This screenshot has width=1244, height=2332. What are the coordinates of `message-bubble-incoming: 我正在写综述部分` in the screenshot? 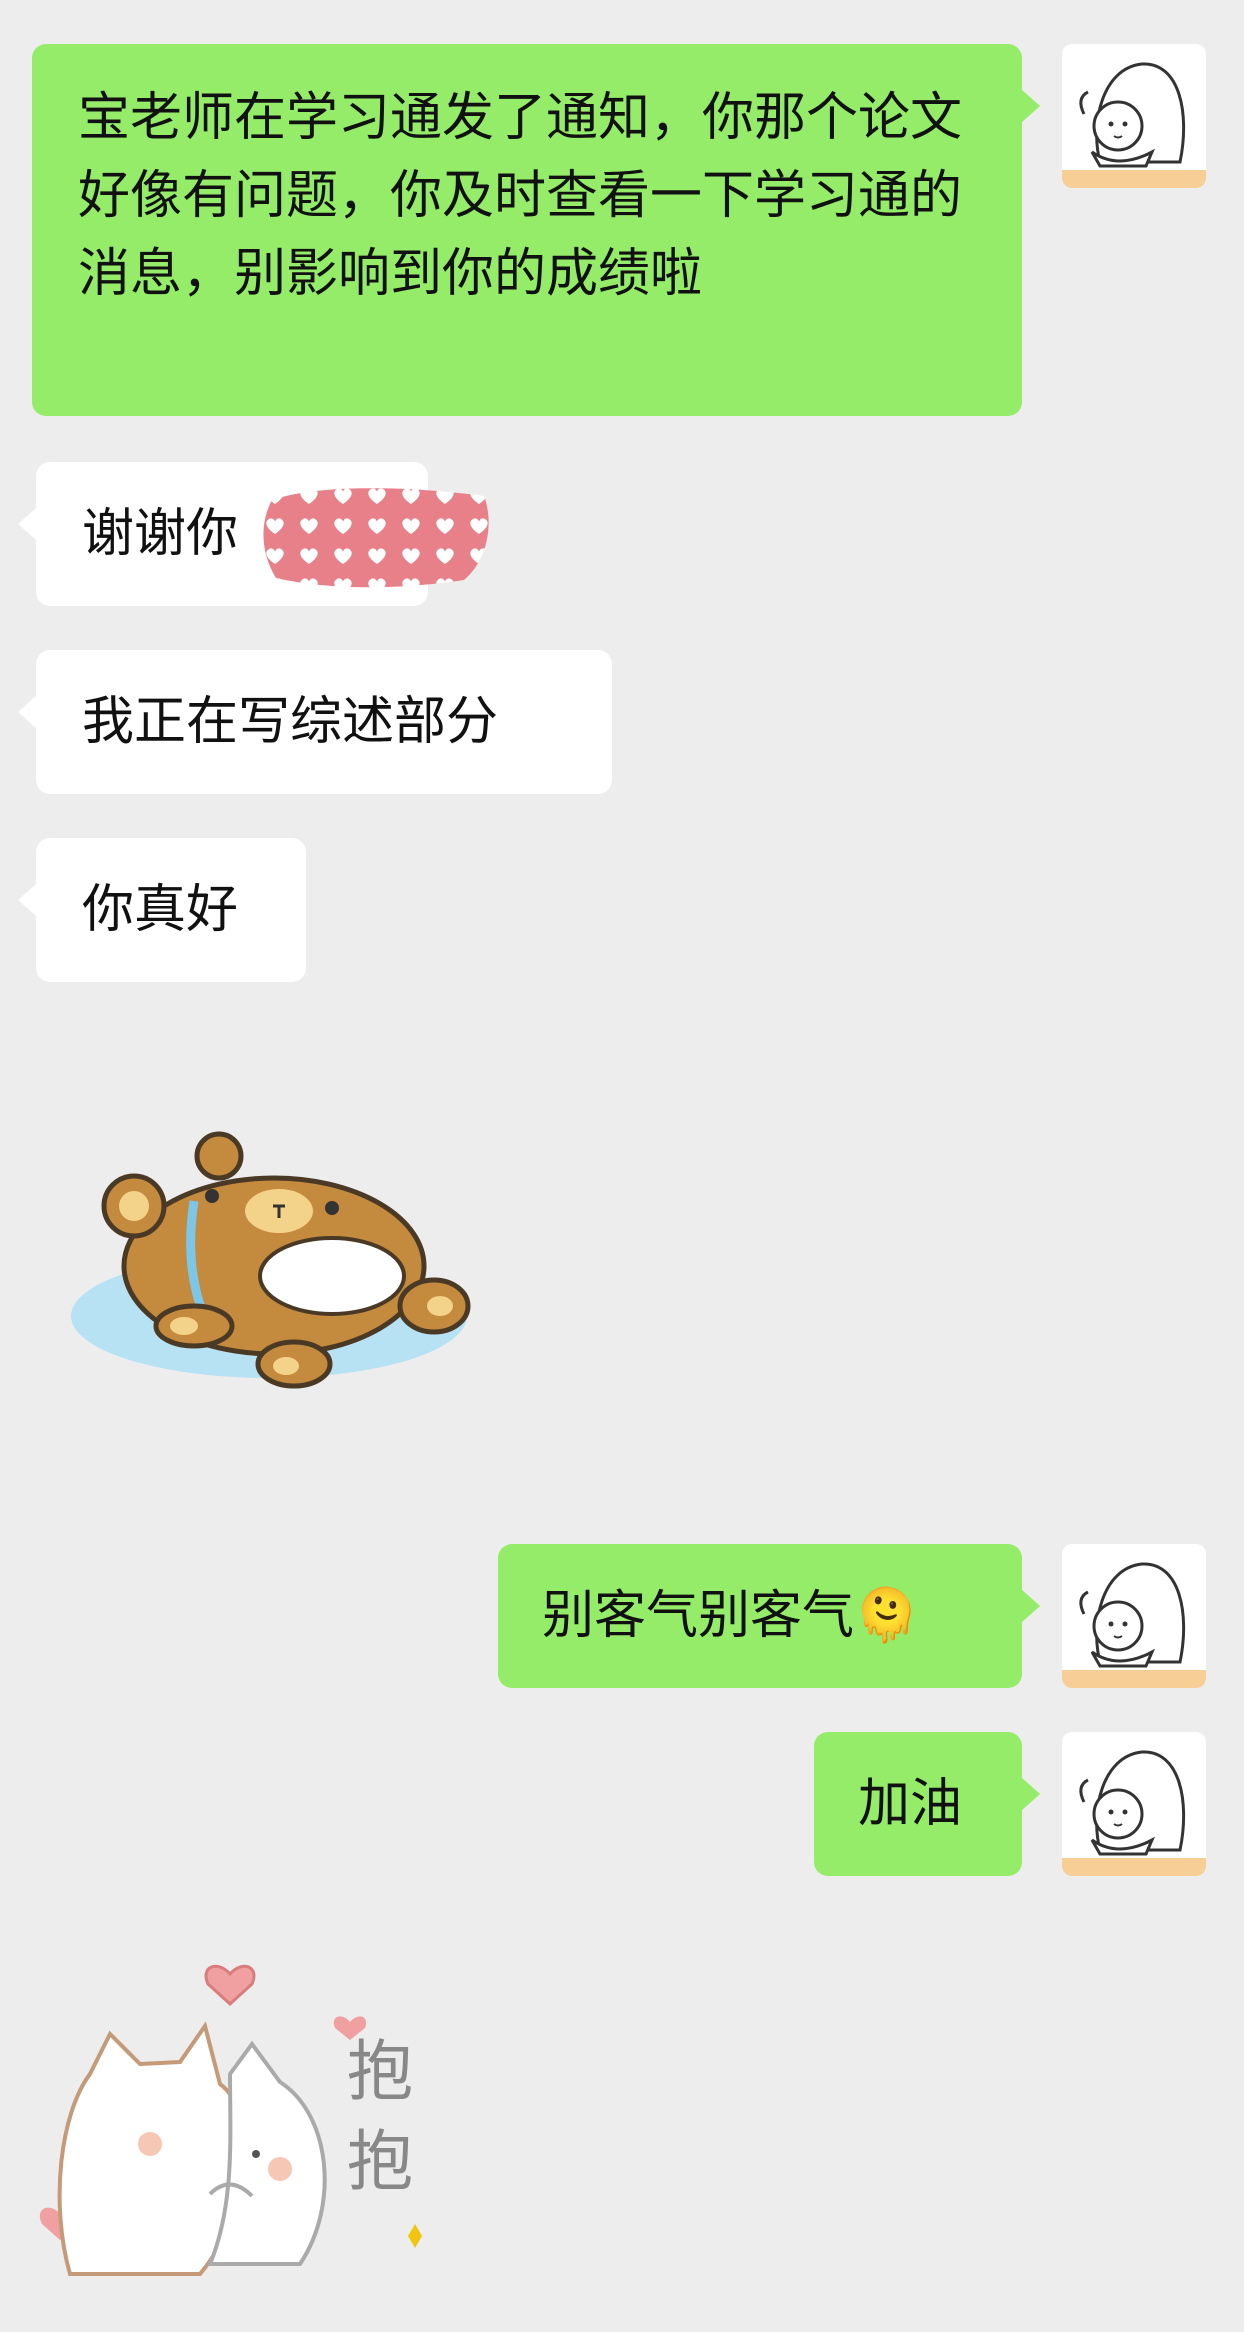 It's located at (315, 722).